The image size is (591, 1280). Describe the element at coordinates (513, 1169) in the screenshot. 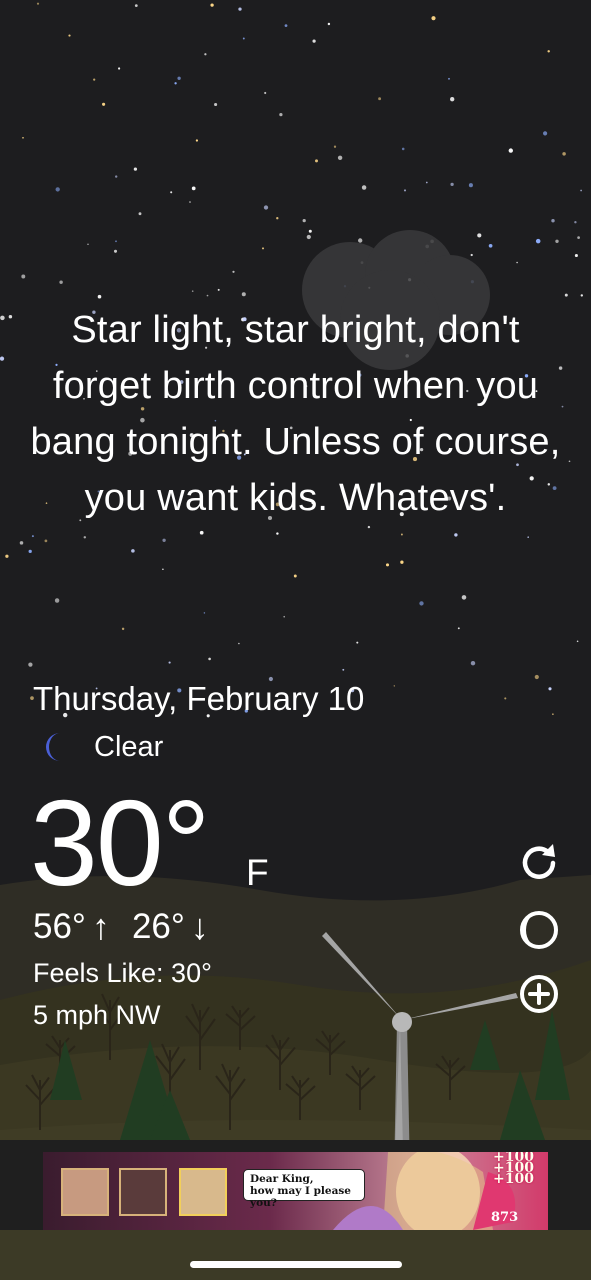

I see `ad-plus-badges: +100 +100 +100` at that location.